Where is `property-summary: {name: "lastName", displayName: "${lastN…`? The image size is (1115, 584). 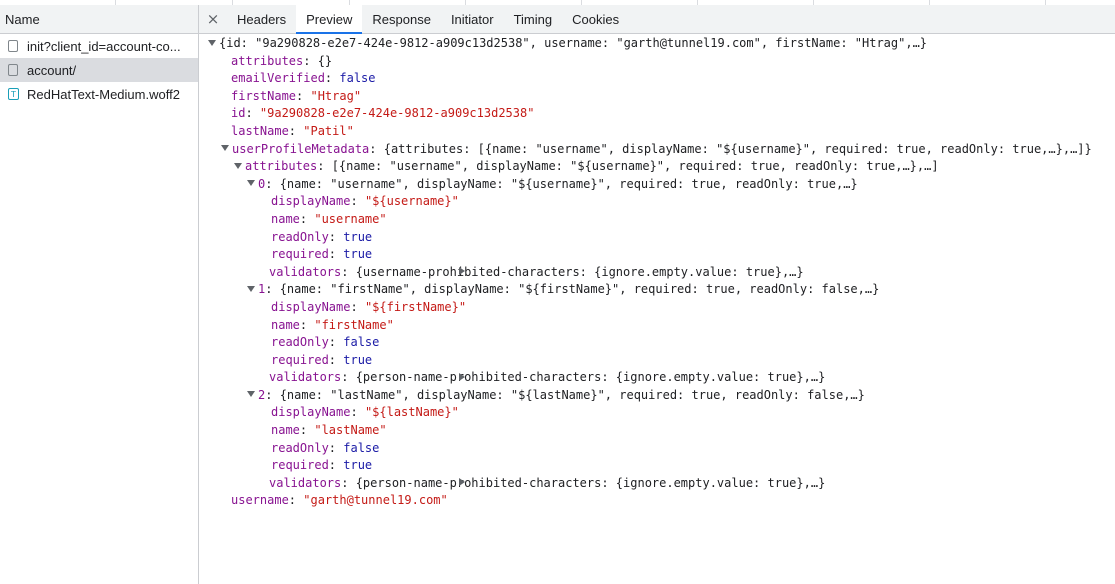
property-summary: {name: "lastName", displayName: "${lastN… is located at coordinates (572, 394).